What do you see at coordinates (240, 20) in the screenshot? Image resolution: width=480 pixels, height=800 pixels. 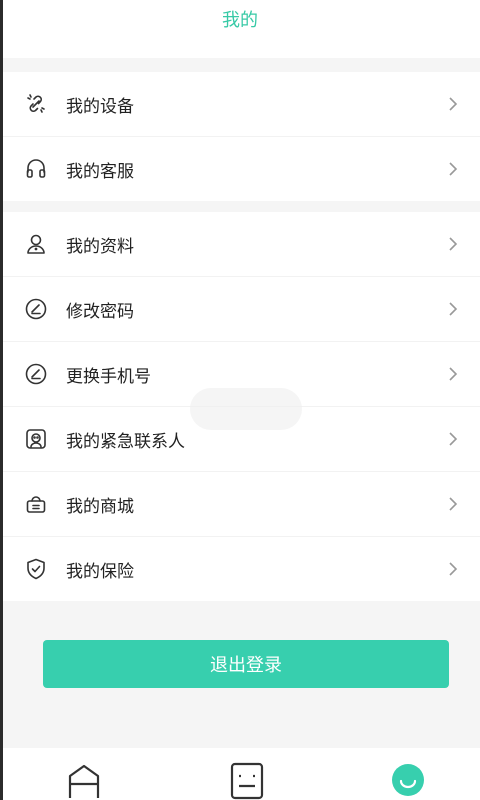 I see `page-title: 我的` at bounding box center [240, 20].